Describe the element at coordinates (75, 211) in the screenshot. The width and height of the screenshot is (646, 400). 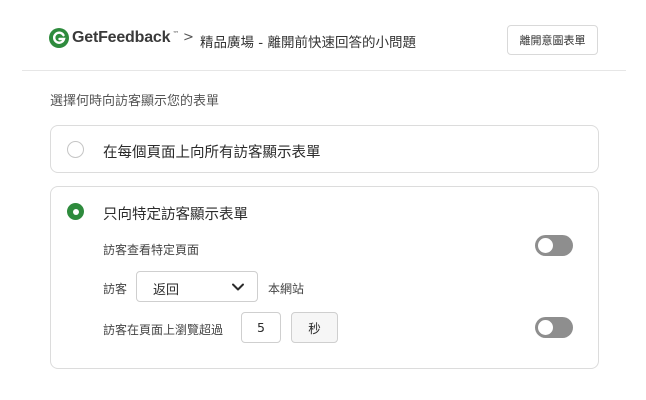
I see `radio-specific-visitors` at that location.